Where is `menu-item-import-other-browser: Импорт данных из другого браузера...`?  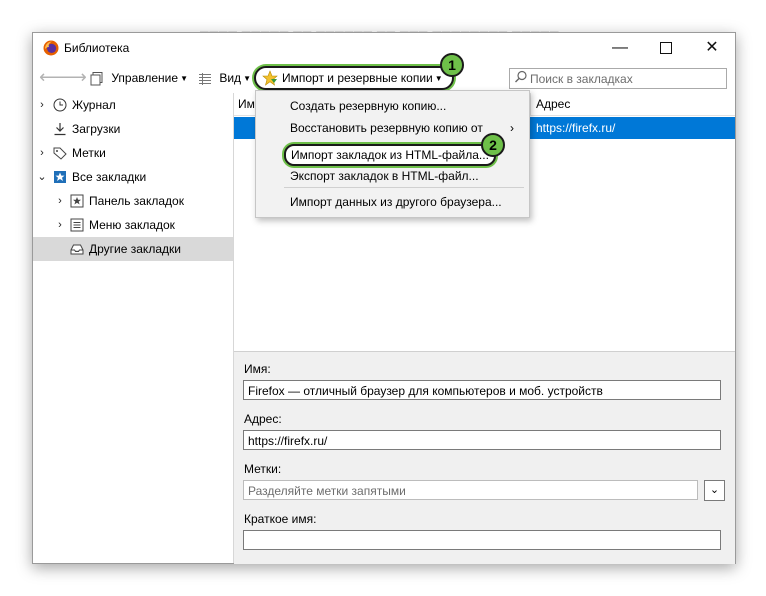 menu-item-import-other-browser: Импорт данных из другого браузера... is located at coordinates (392, 202).